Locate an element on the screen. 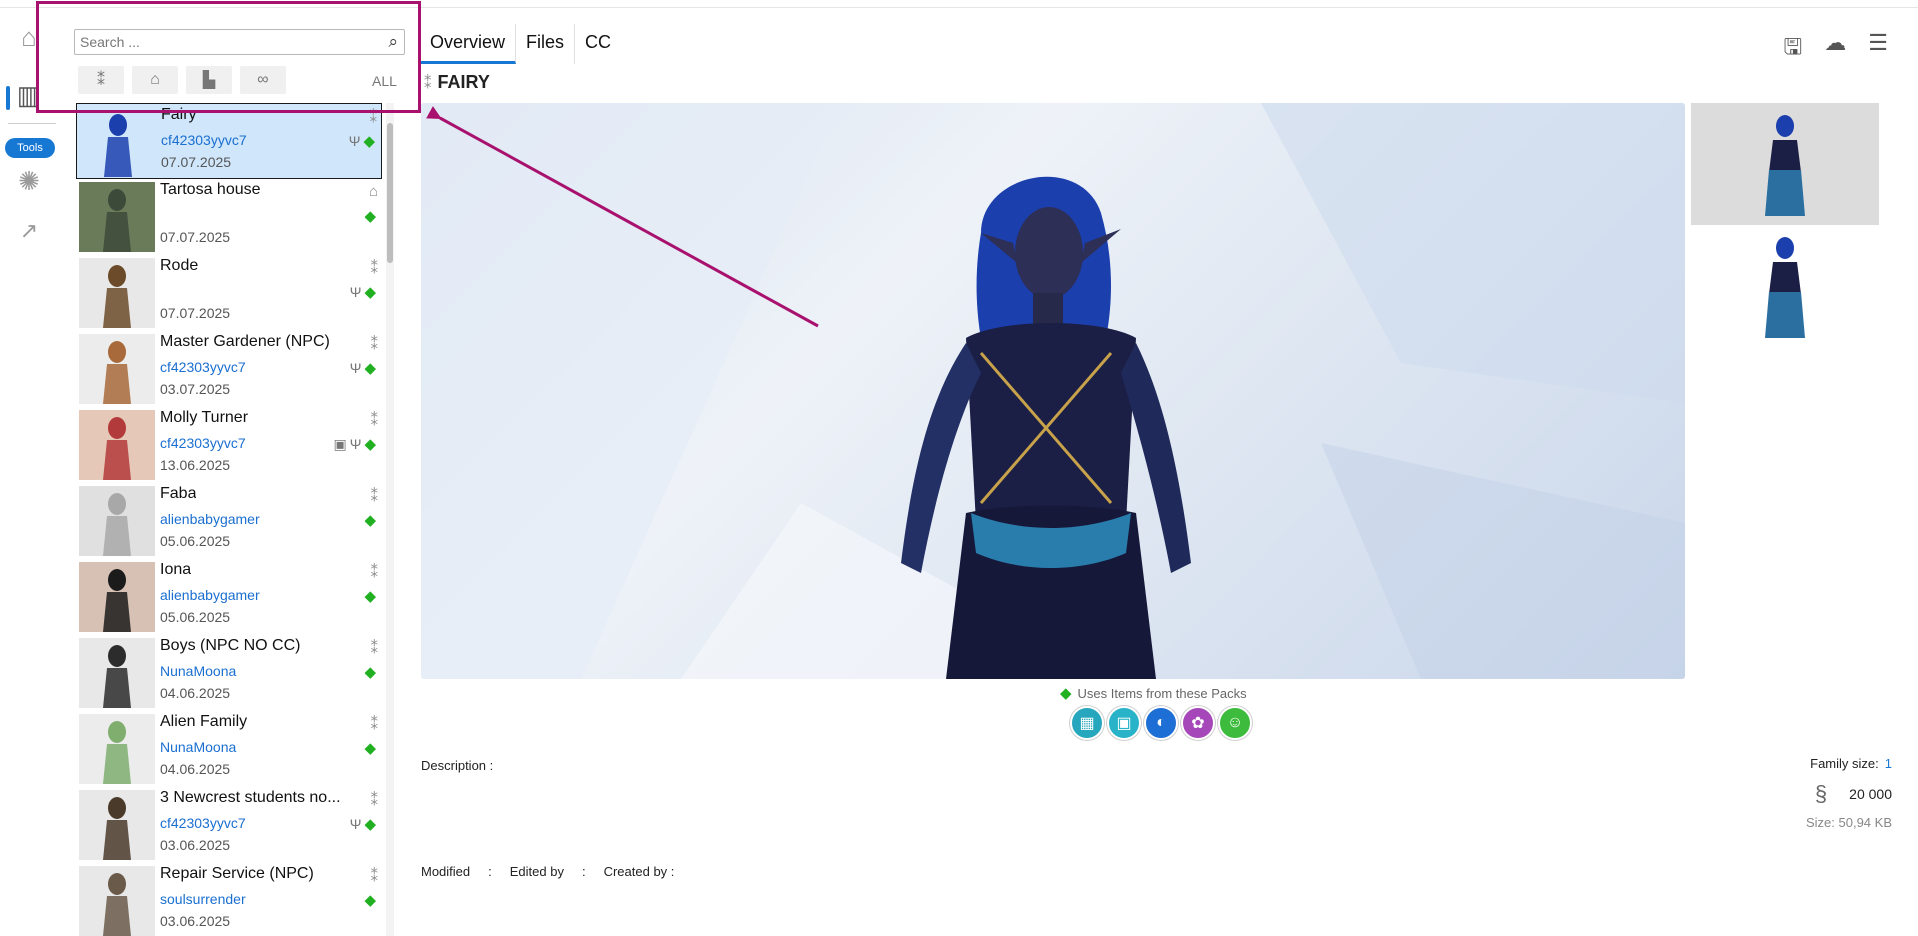 The width and height of the screenshot is (1918, 936). list-item: Fairy cf42303yyvc7 07.07.2025 ⁑ Ψ ◆ is located at coordinates (229, 141).